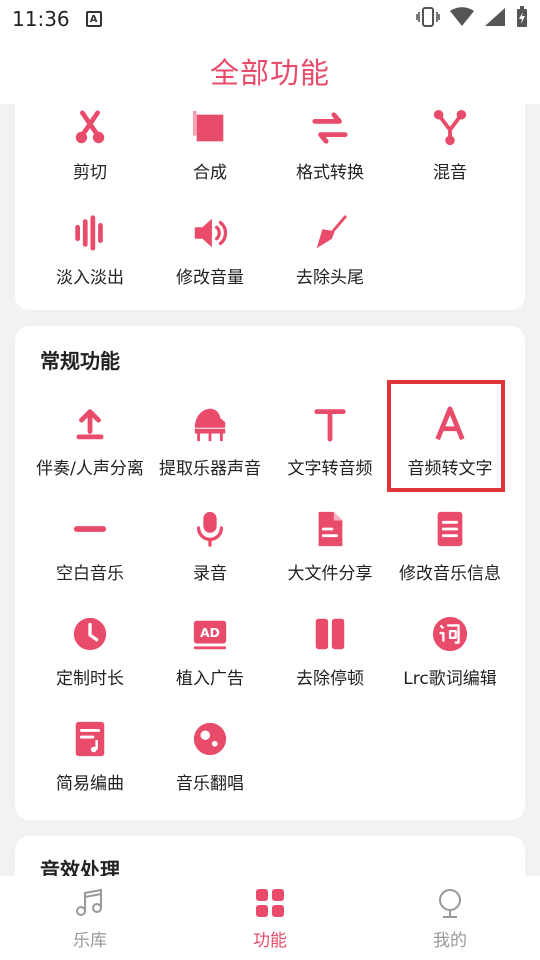 The height and width of the screenshot is (960, 540). What do you see at coordinates (90, 128) in the screenshot?
I see `scissors-icon` at bounding box center [90, 128].